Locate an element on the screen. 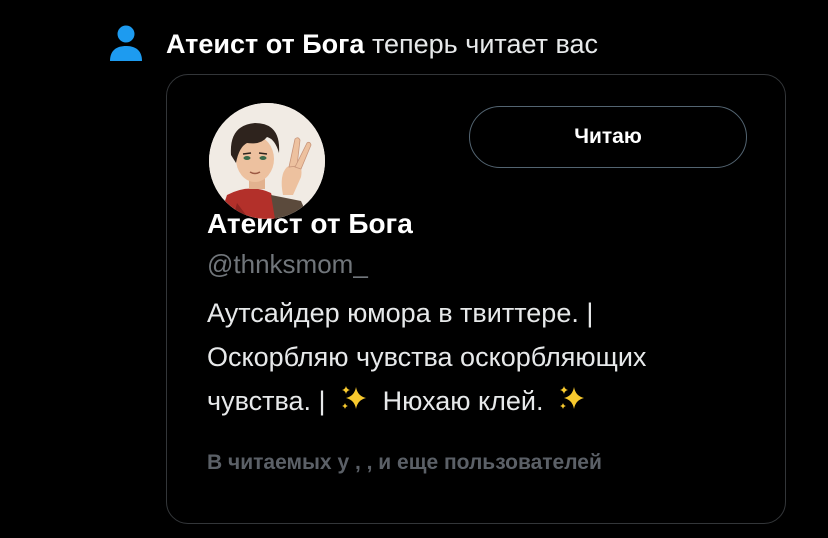  avatar-image is located at coordinates (267, 161).